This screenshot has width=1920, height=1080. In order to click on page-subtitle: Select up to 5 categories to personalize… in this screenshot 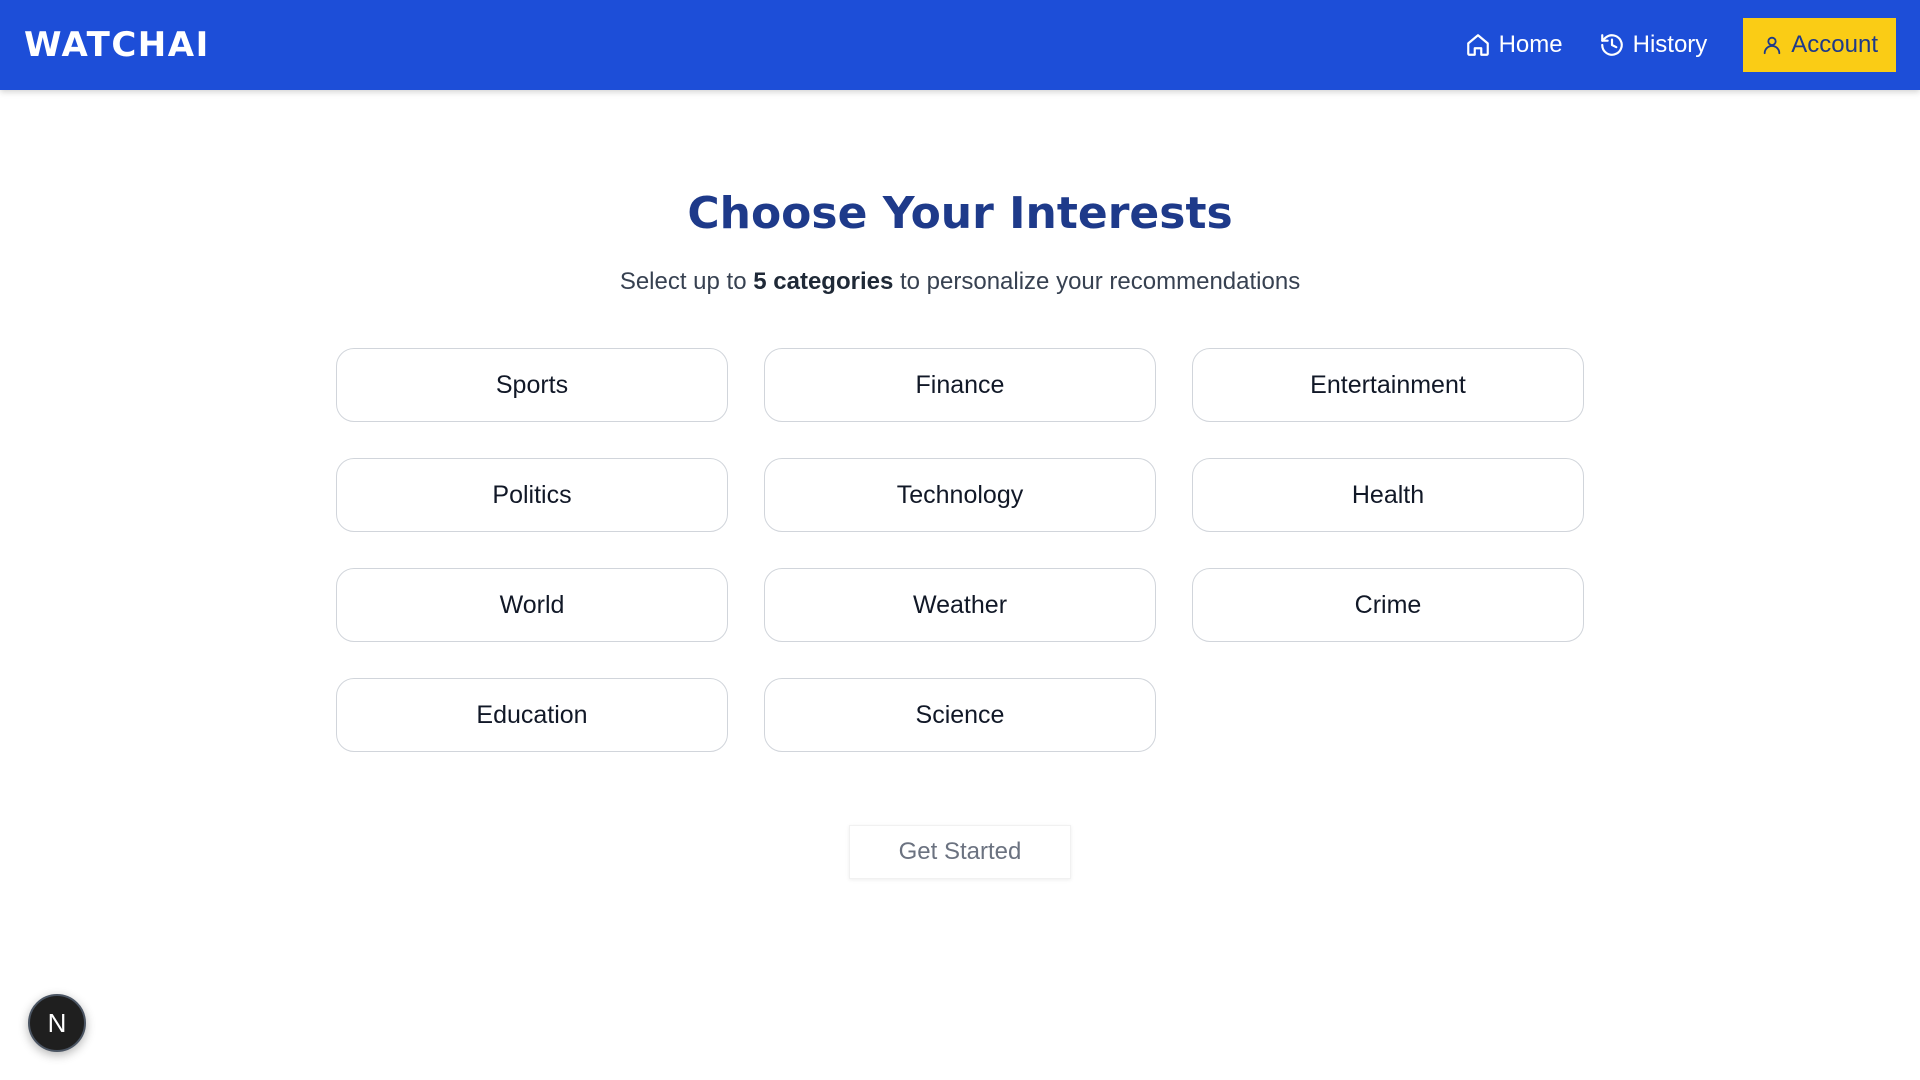, I will do `click(960, 282)`.